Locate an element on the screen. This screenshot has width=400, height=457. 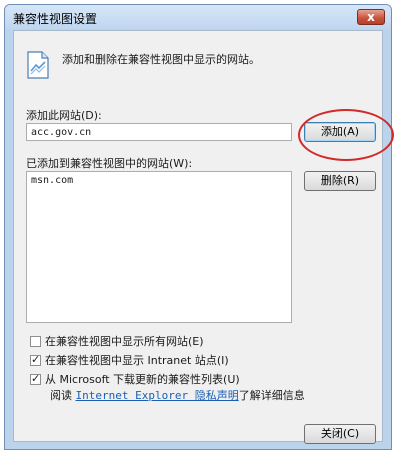
privacy-prefix: 阅读 is located at coordinates (61, 395).